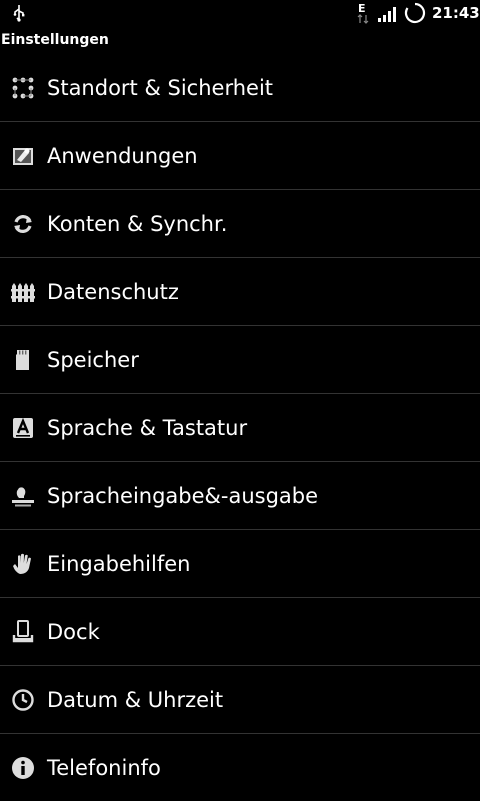 The width and height of the screenshot is (480, 801). Describe the element at coordinates (183, 495) in the screenshot. I see `settings-item-label: Spracheingabe&-ausgabe` at that location.